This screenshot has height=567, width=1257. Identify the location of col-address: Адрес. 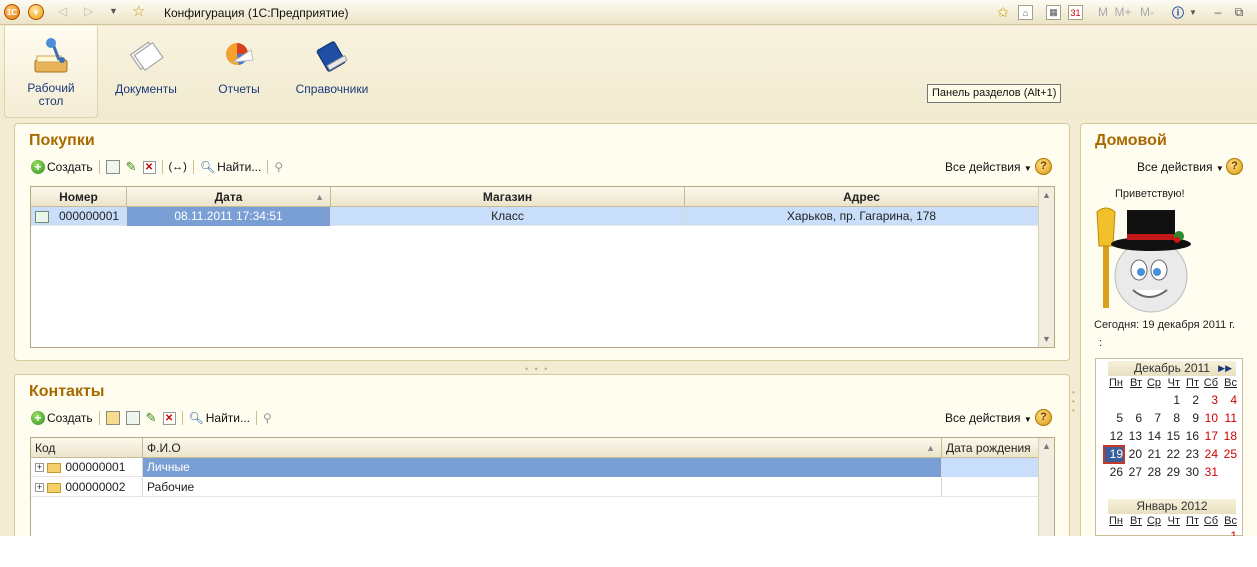
(862, 197).